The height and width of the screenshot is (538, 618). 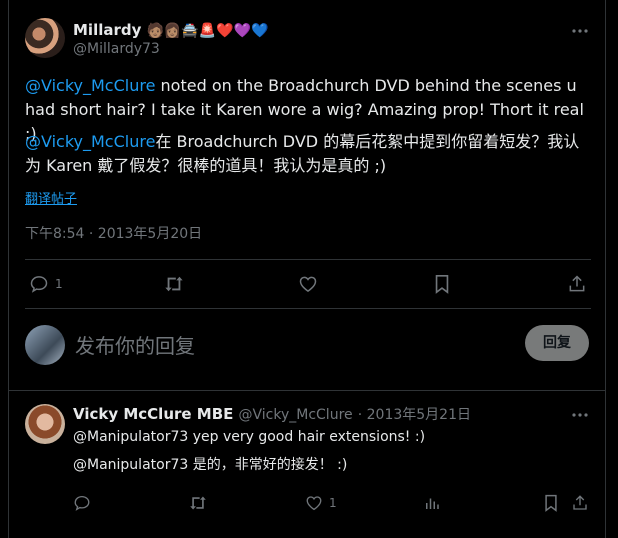 I want to click on reply-action: 1, so click(x=46, y=284).